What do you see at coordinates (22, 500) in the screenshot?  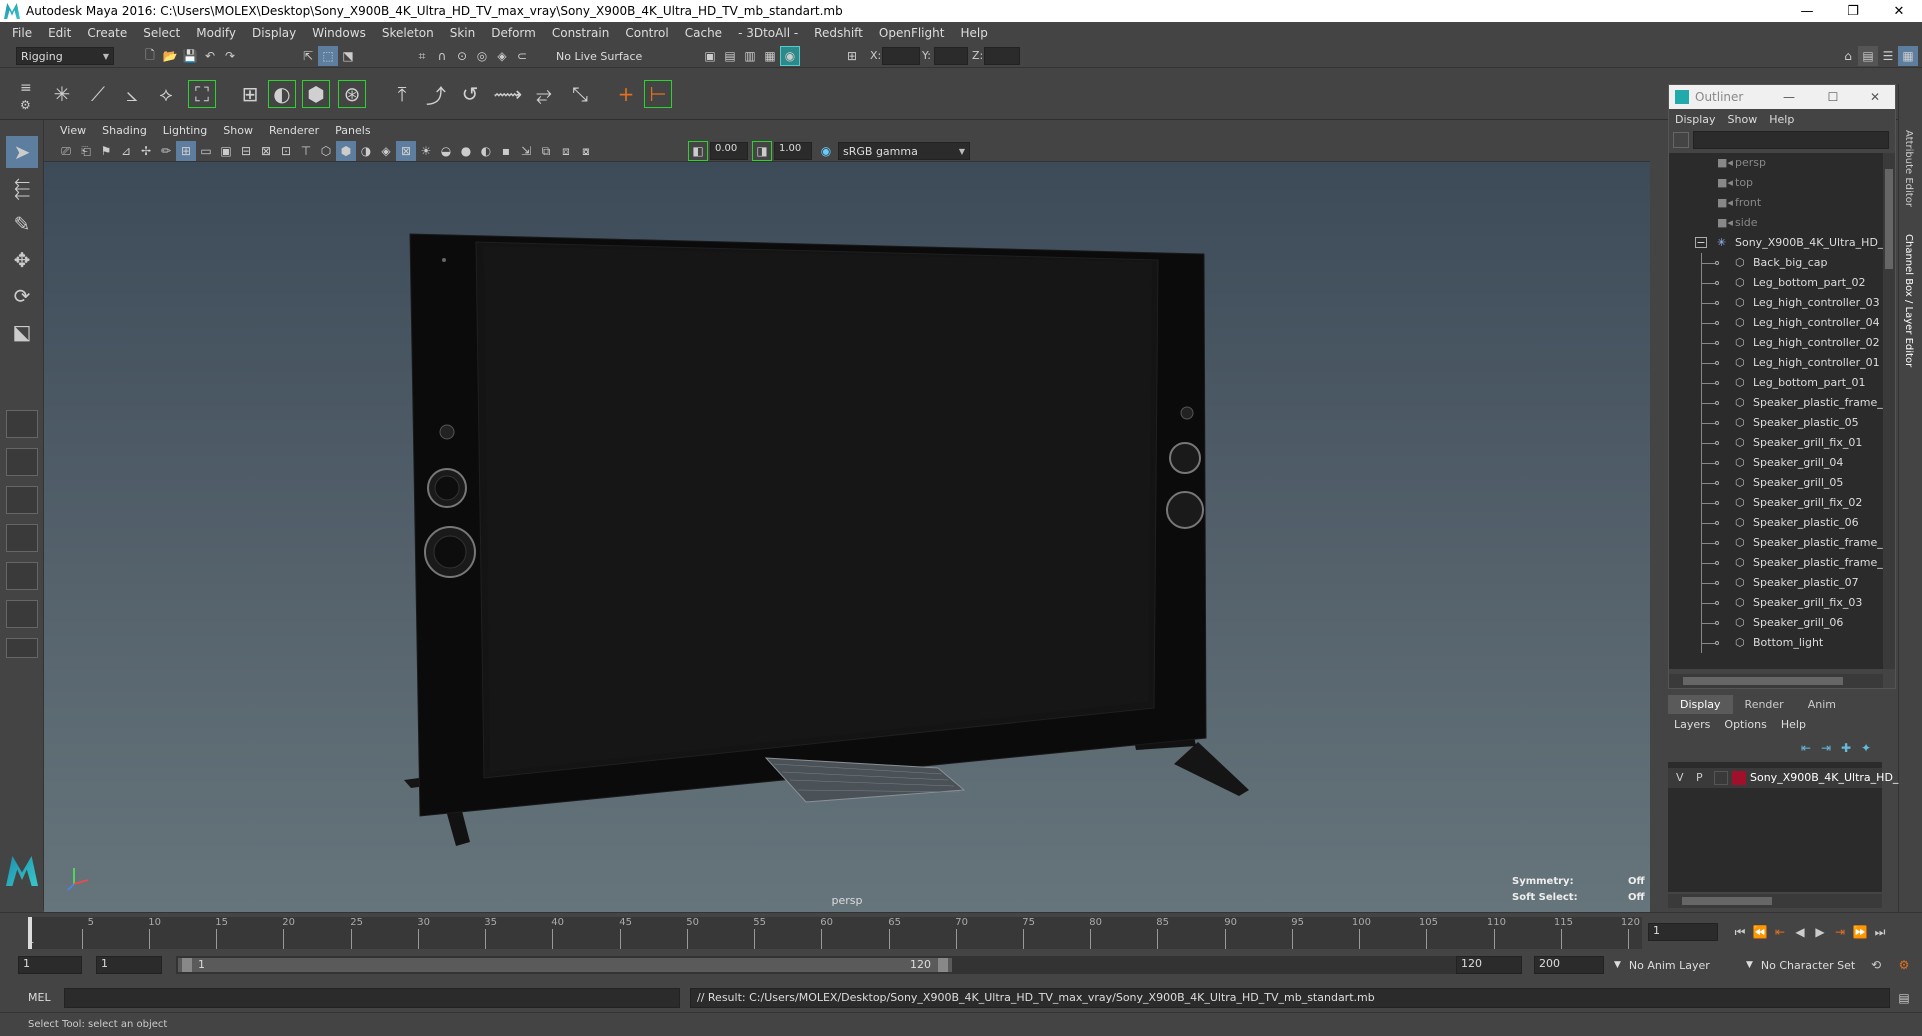 I see `persp-outliner-layout-icon` at bounding box center [22, 500].